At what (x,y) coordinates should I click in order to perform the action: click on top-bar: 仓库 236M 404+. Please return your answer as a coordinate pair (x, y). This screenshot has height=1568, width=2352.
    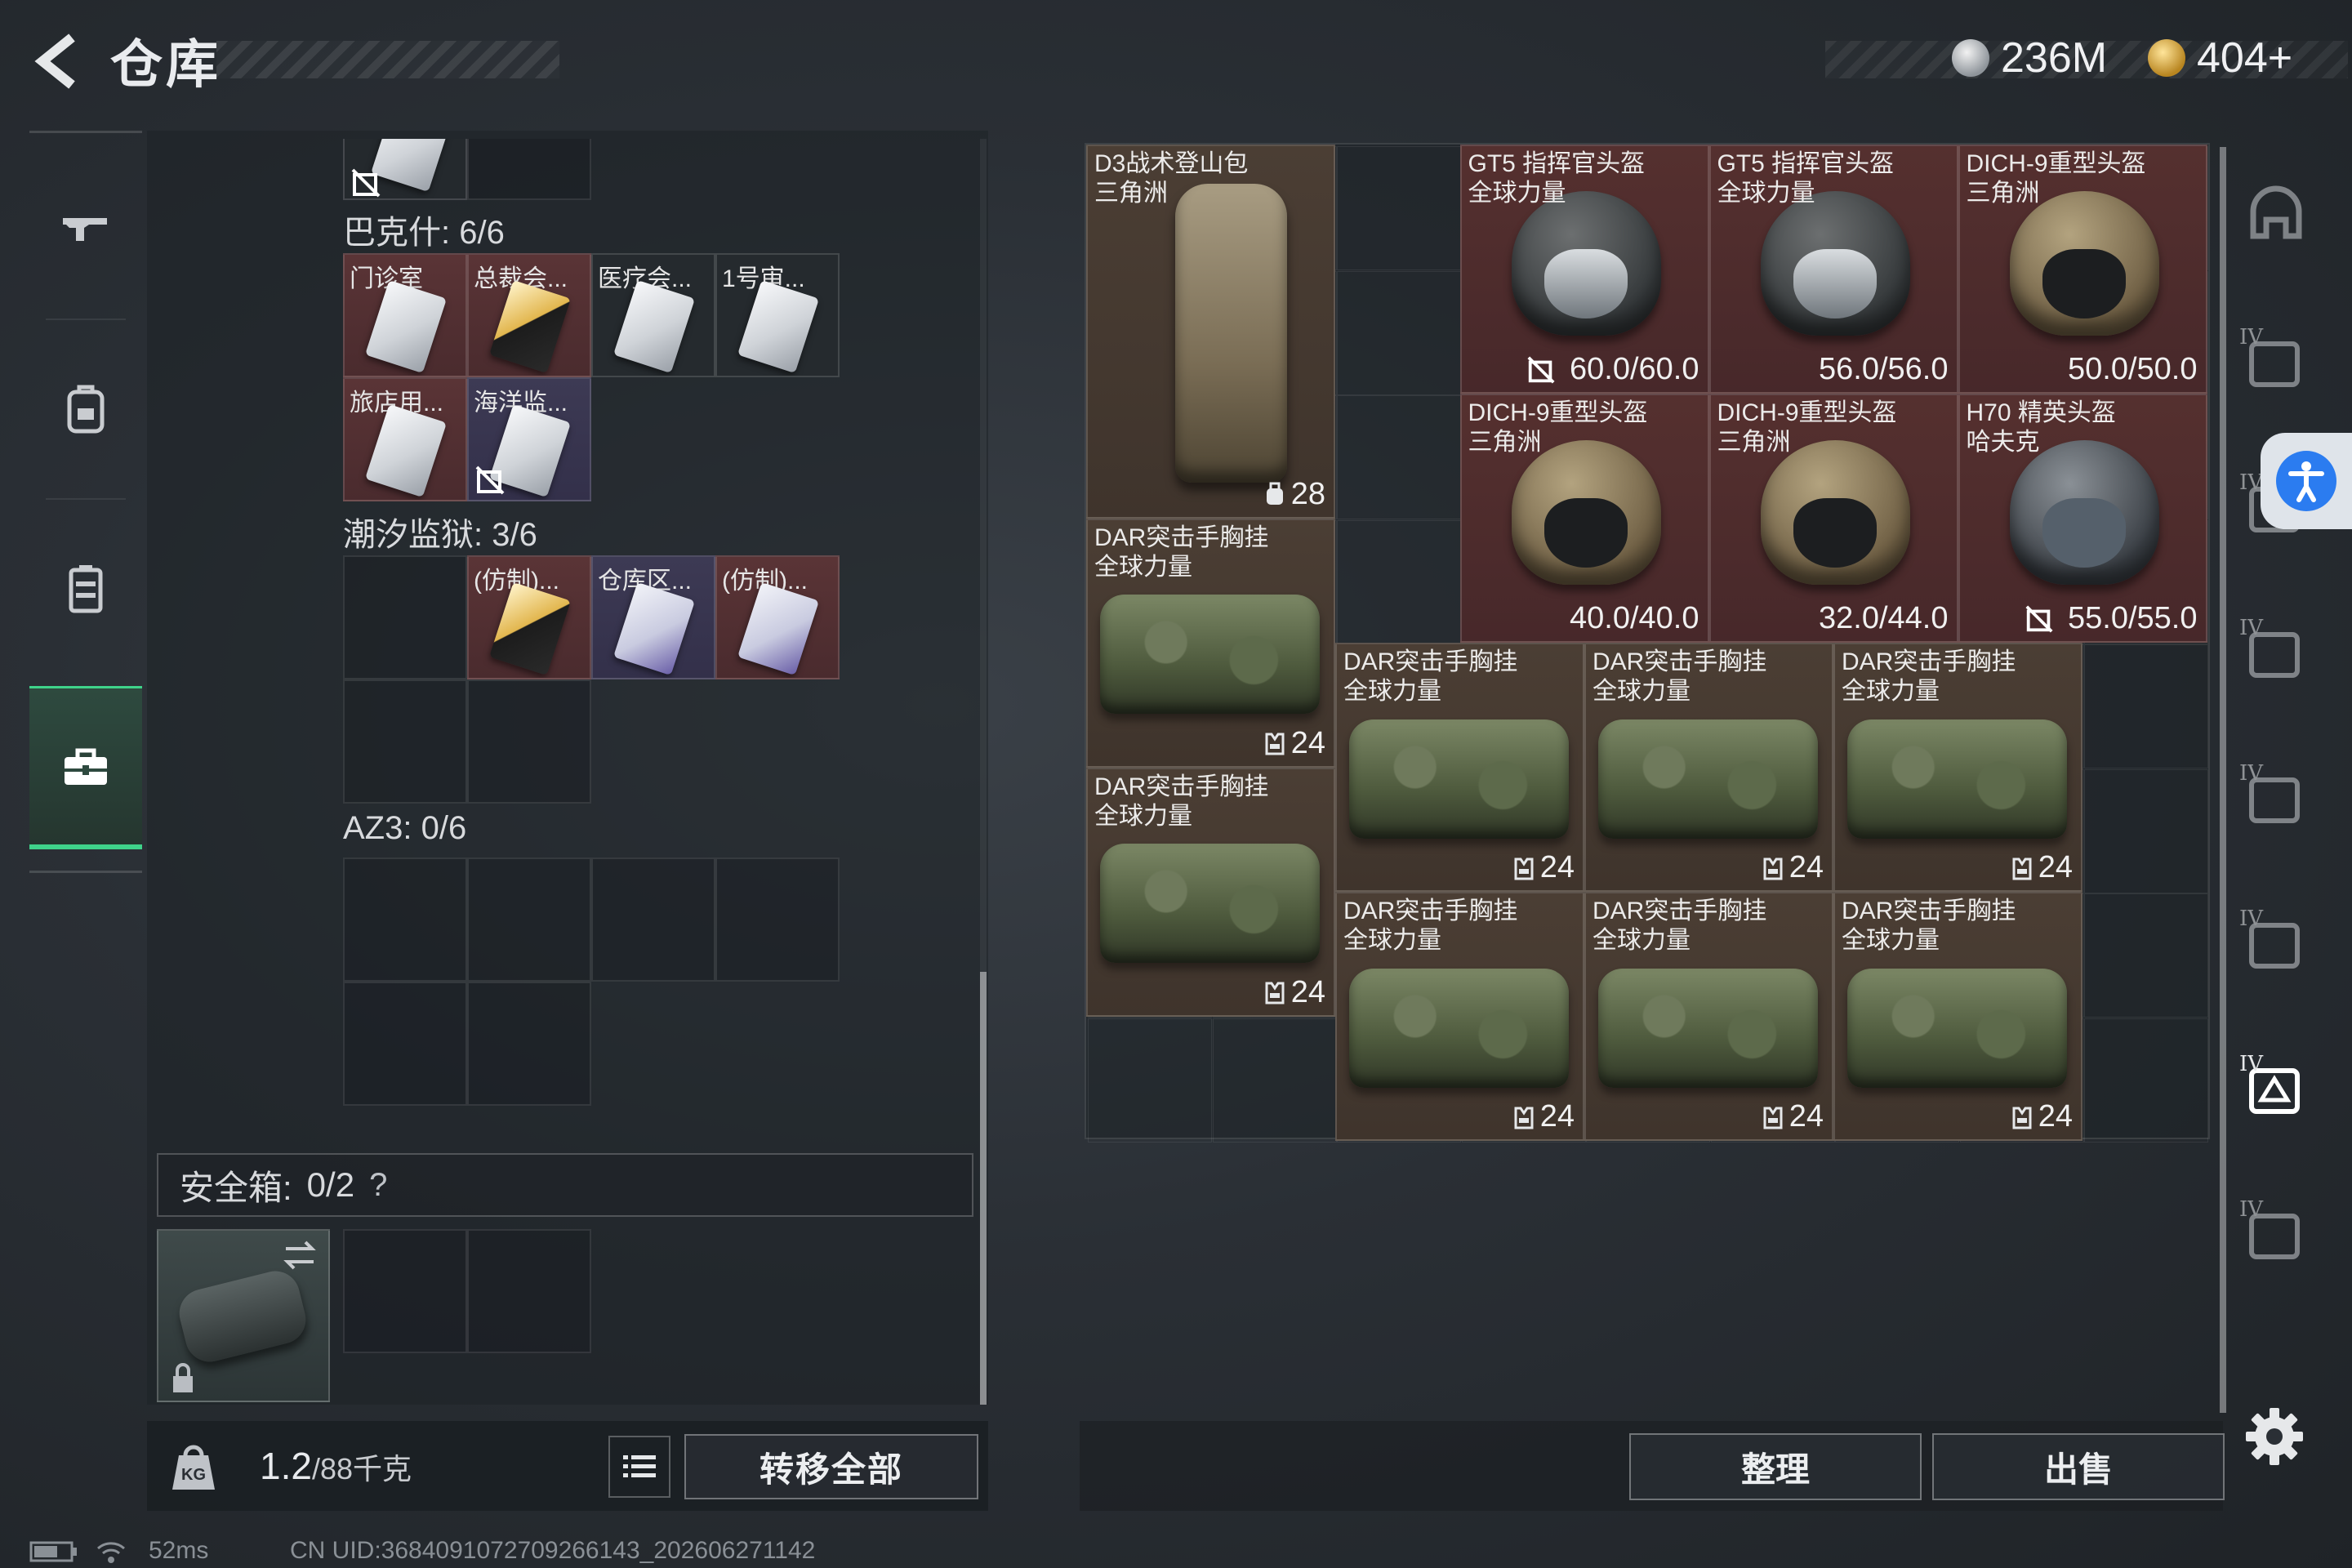
    Looking at the image, I should click on (1176, 61).